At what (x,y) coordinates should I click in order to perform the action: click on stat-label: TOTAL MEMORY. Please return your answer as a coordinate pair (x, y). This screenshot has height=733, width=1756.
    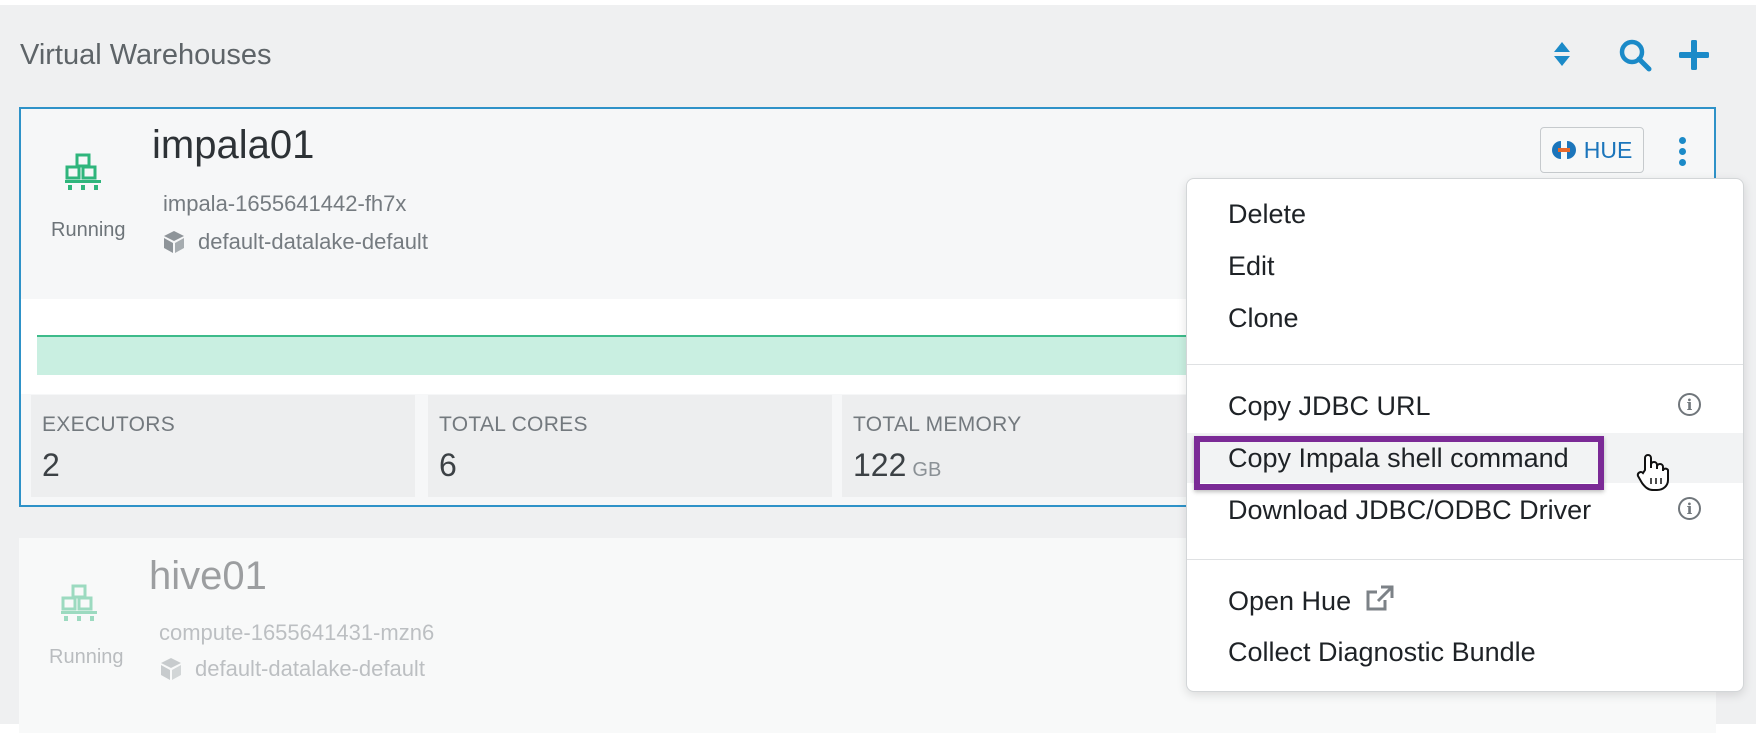
    Looking at the image, I should click on (937, 424).